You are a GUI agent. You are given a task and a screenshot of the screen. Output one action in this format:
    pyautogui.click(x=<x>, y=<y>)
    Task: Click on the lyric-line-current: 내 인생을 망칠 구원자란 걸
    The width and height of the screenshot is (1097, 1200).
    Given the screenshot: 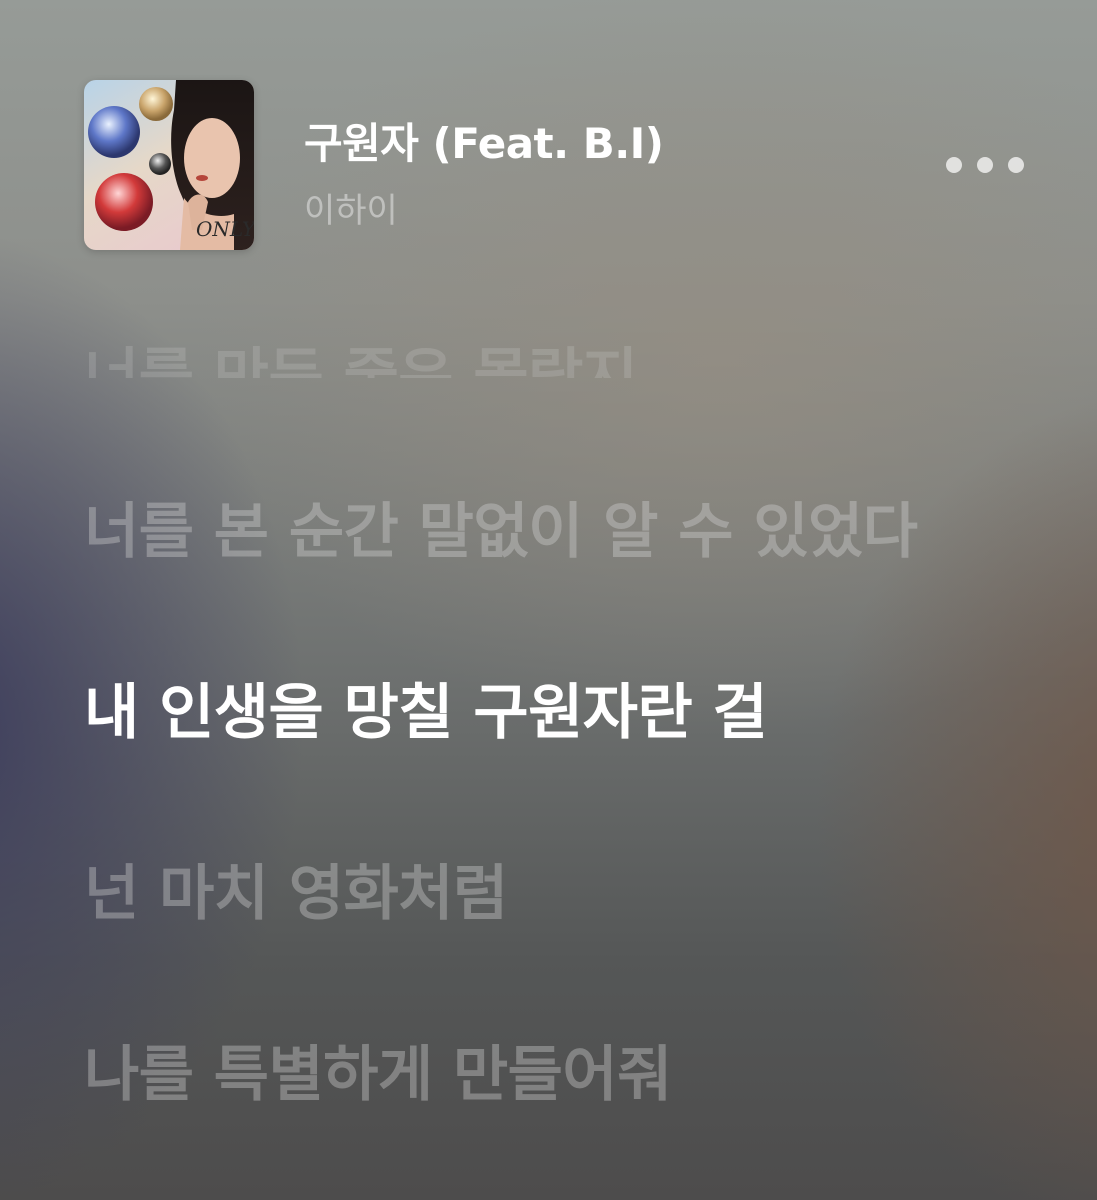 What is the action you would take?
    pyautogui.click(x=426, y=707)
    